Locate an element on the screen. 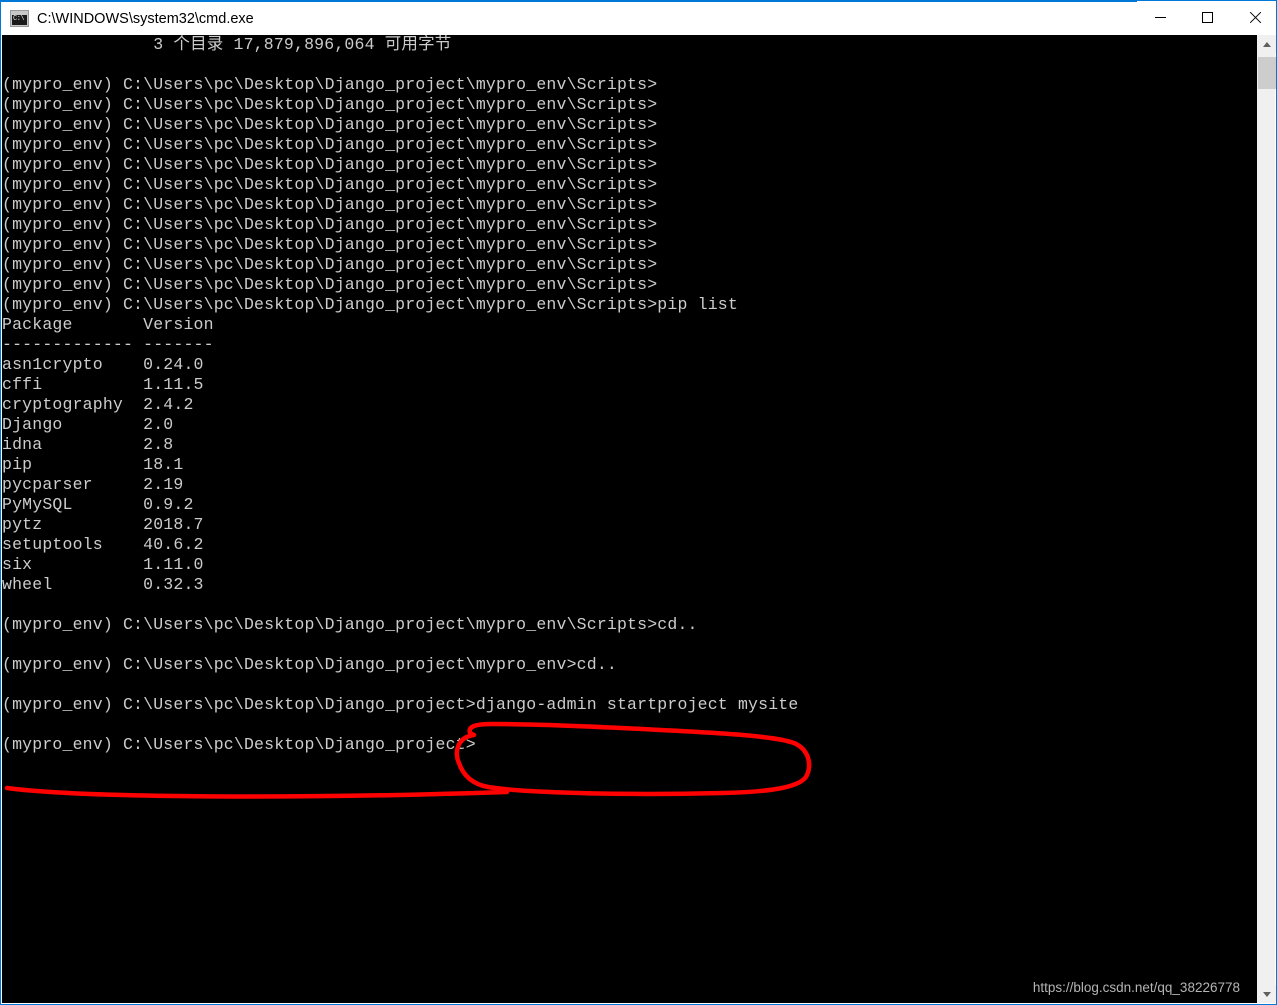 The image size is (1277, 1005). close-icon is located at coordinates (1254, 17).